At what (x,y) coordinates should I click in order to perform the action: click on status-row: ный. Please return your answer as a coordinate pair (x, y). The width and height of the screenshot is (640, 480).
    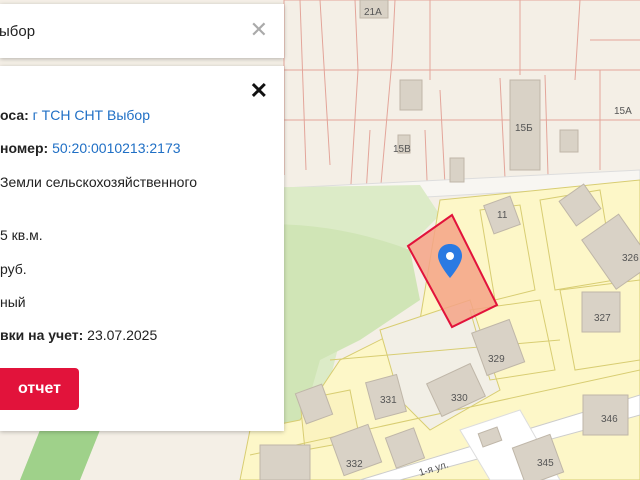
    Looking at the image, I should click on (13, 302).